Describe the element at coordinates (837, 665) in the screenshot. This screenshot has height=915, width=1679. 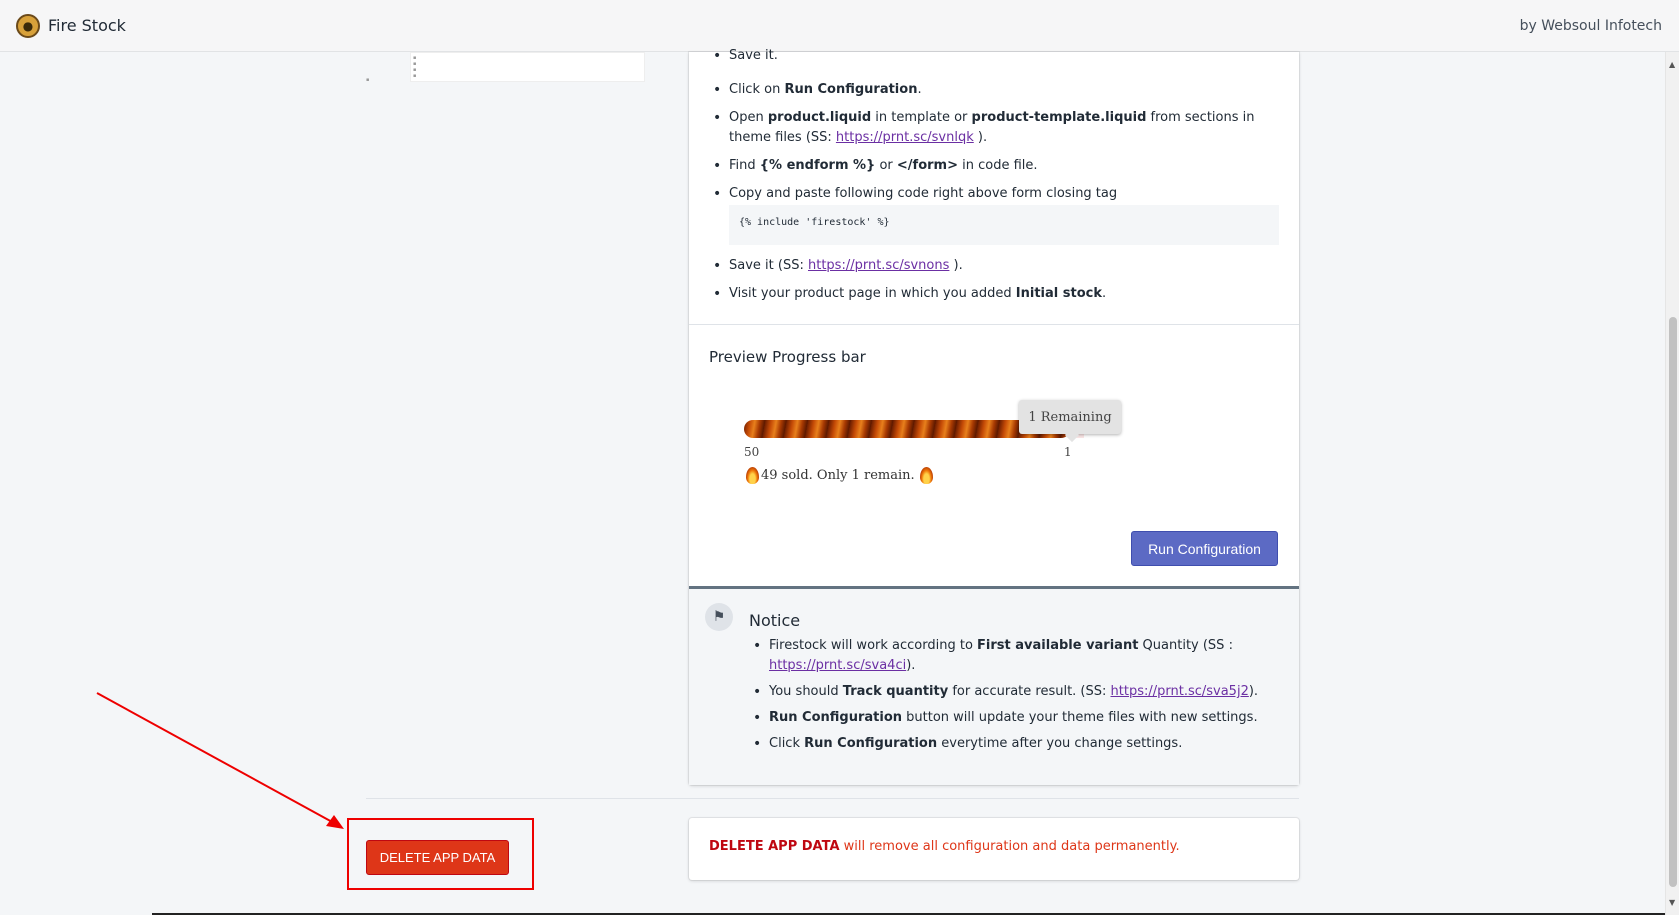
I see `link-sva4ci: https://prnt.sc/sva4ci` at that location.